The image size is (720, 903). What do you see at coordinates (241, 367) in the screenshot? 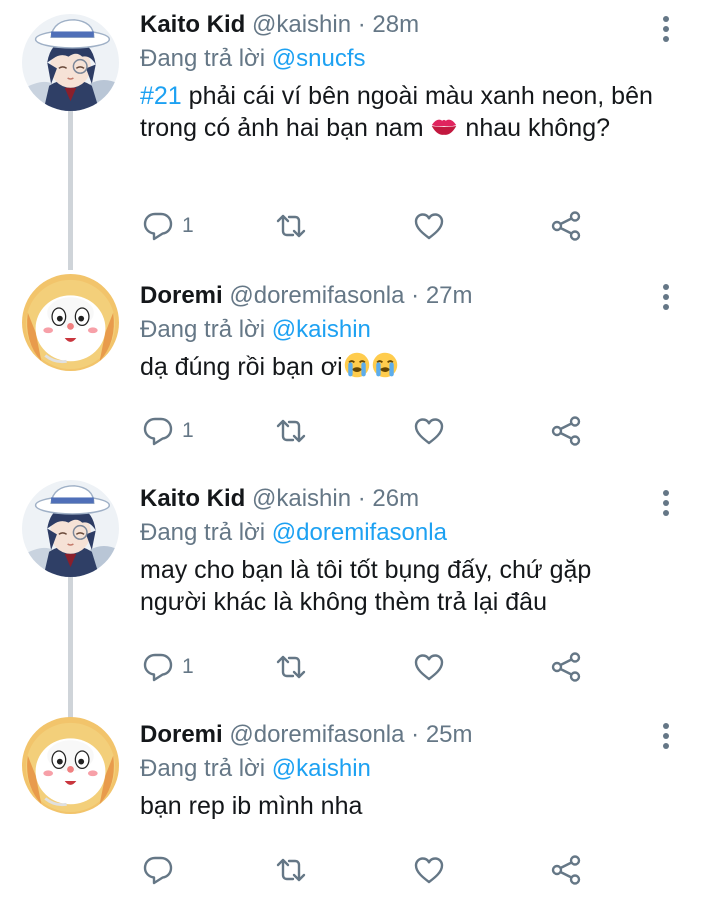
I see `tweet-text-part: dạ đúng rồi bạn ơi` at bounding box center [241, 367].